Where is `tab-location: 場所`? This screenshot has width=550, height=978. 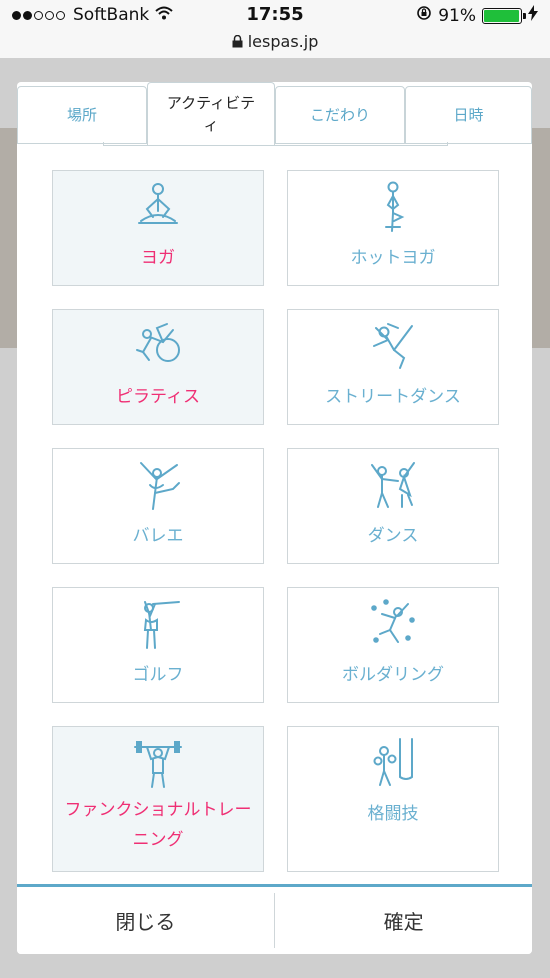
tab-location: 場所 is located at coordinates (82, 115).